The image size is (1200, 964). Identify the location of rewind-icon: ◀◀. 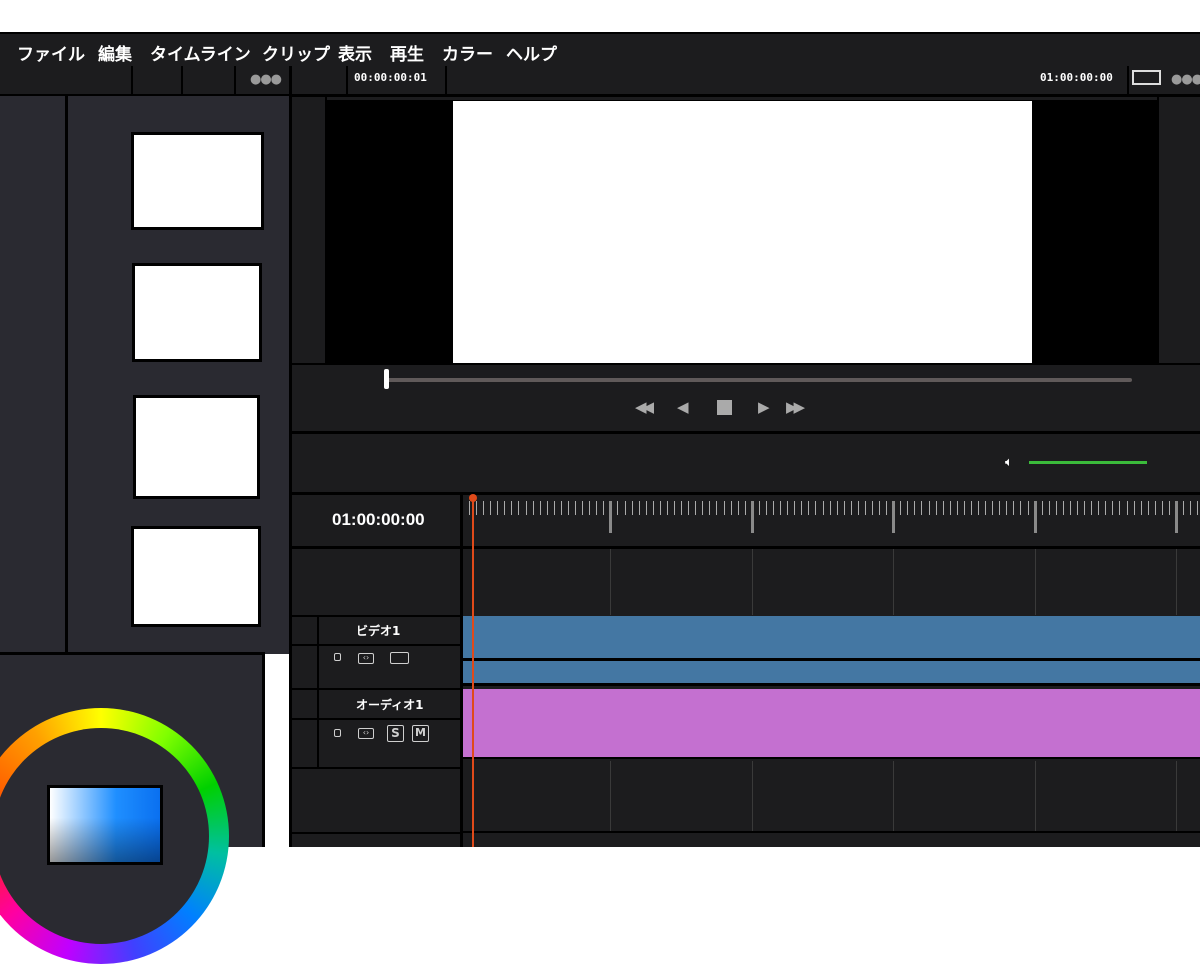
(644, 407).